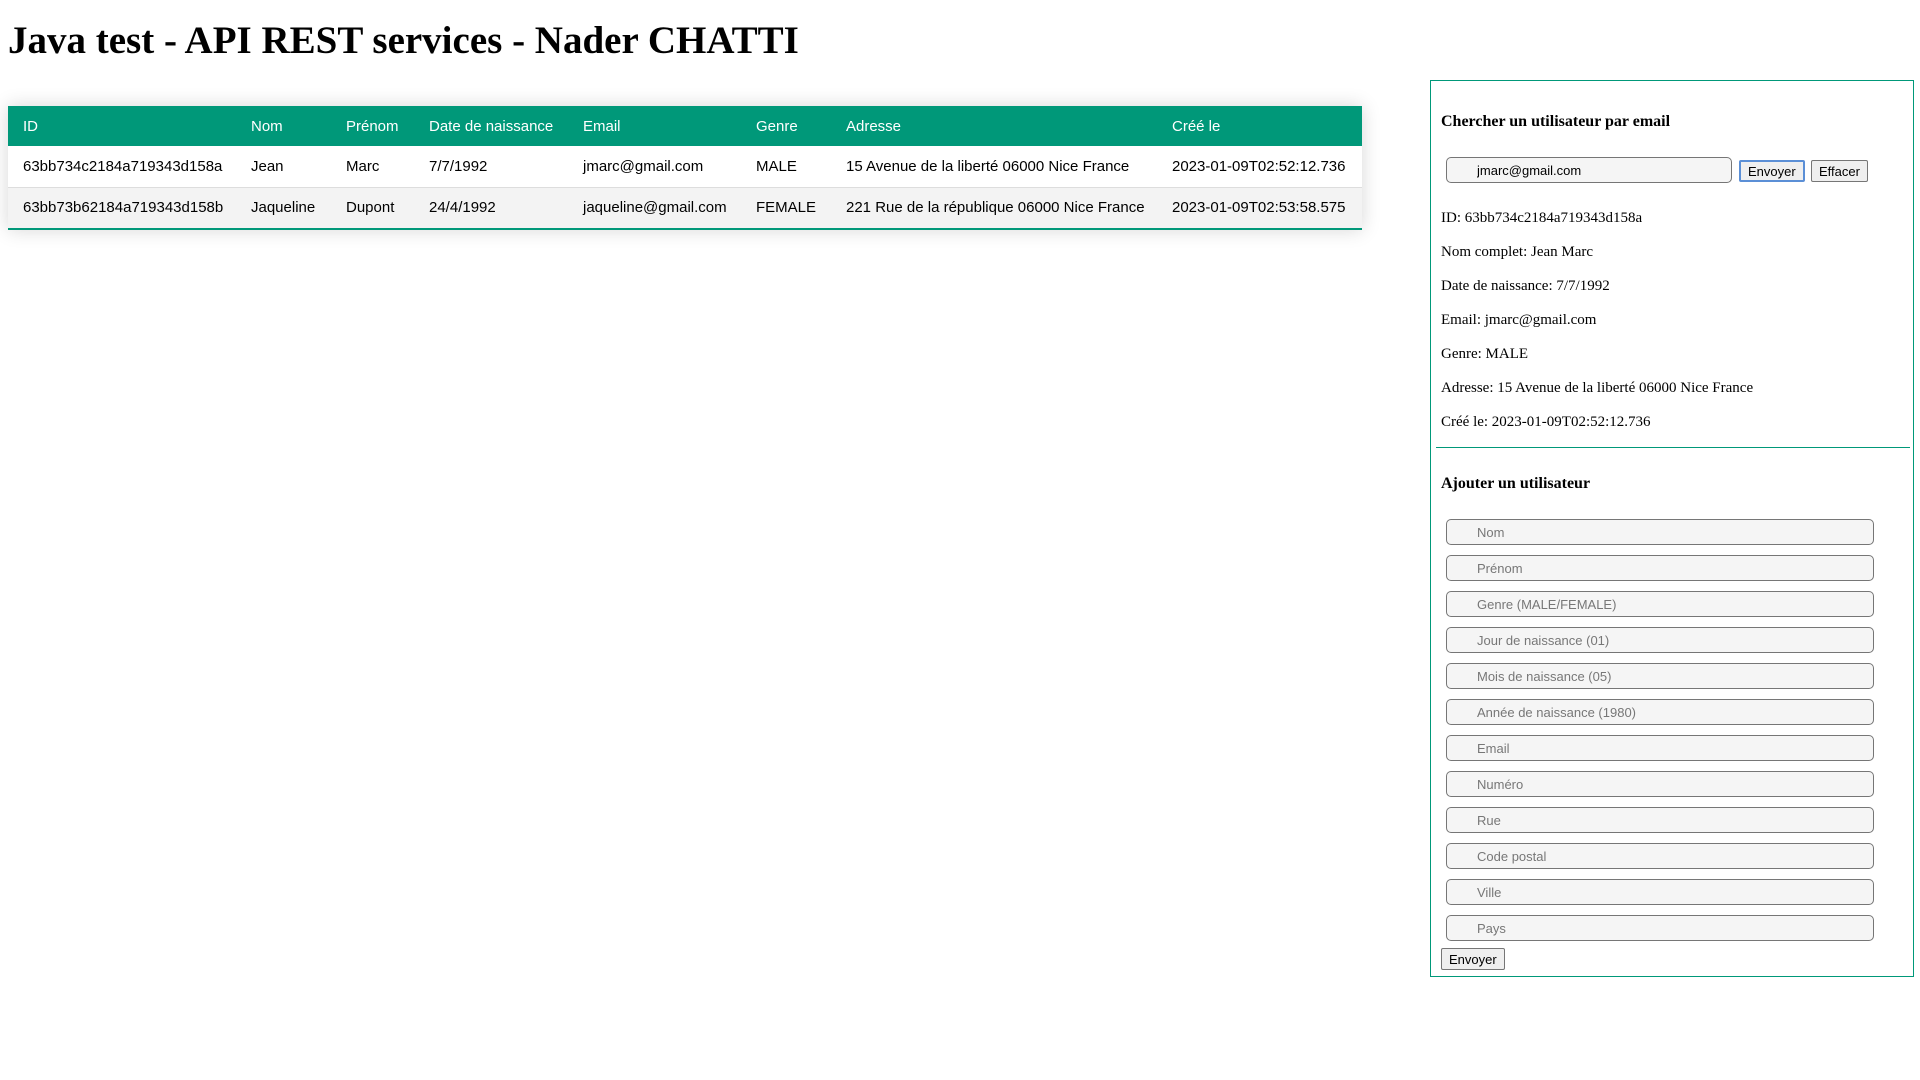 The height and width of the screenshot is (1080, 1920). What do you see at coordinates (267, 166) in the screenshot?
I see `cell-nom: Jean` at bounding box center [267, 166].